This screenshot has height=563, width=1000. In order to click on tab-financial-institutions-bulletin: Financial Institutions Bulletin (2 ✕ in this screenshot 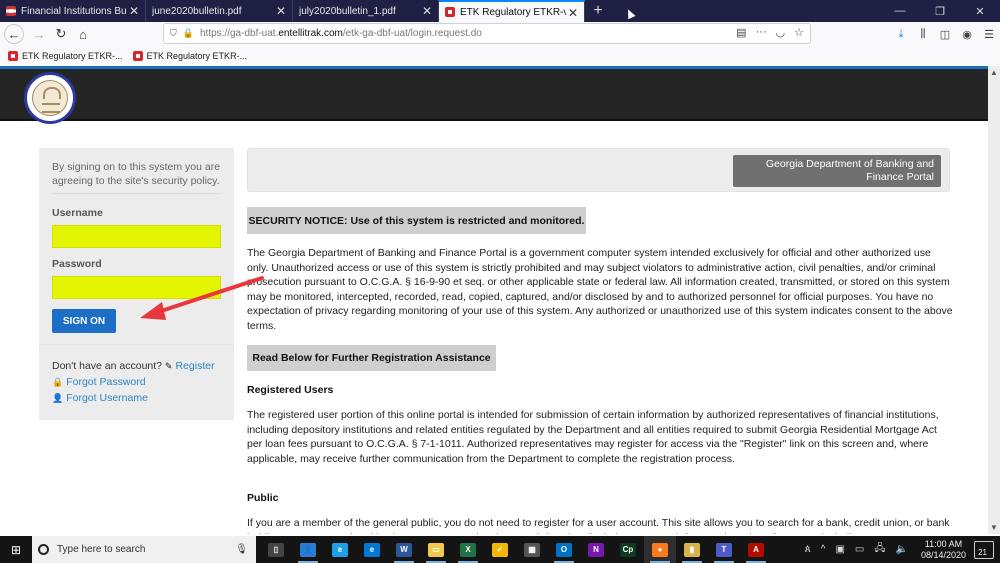, I will do `click(73, 11)`.